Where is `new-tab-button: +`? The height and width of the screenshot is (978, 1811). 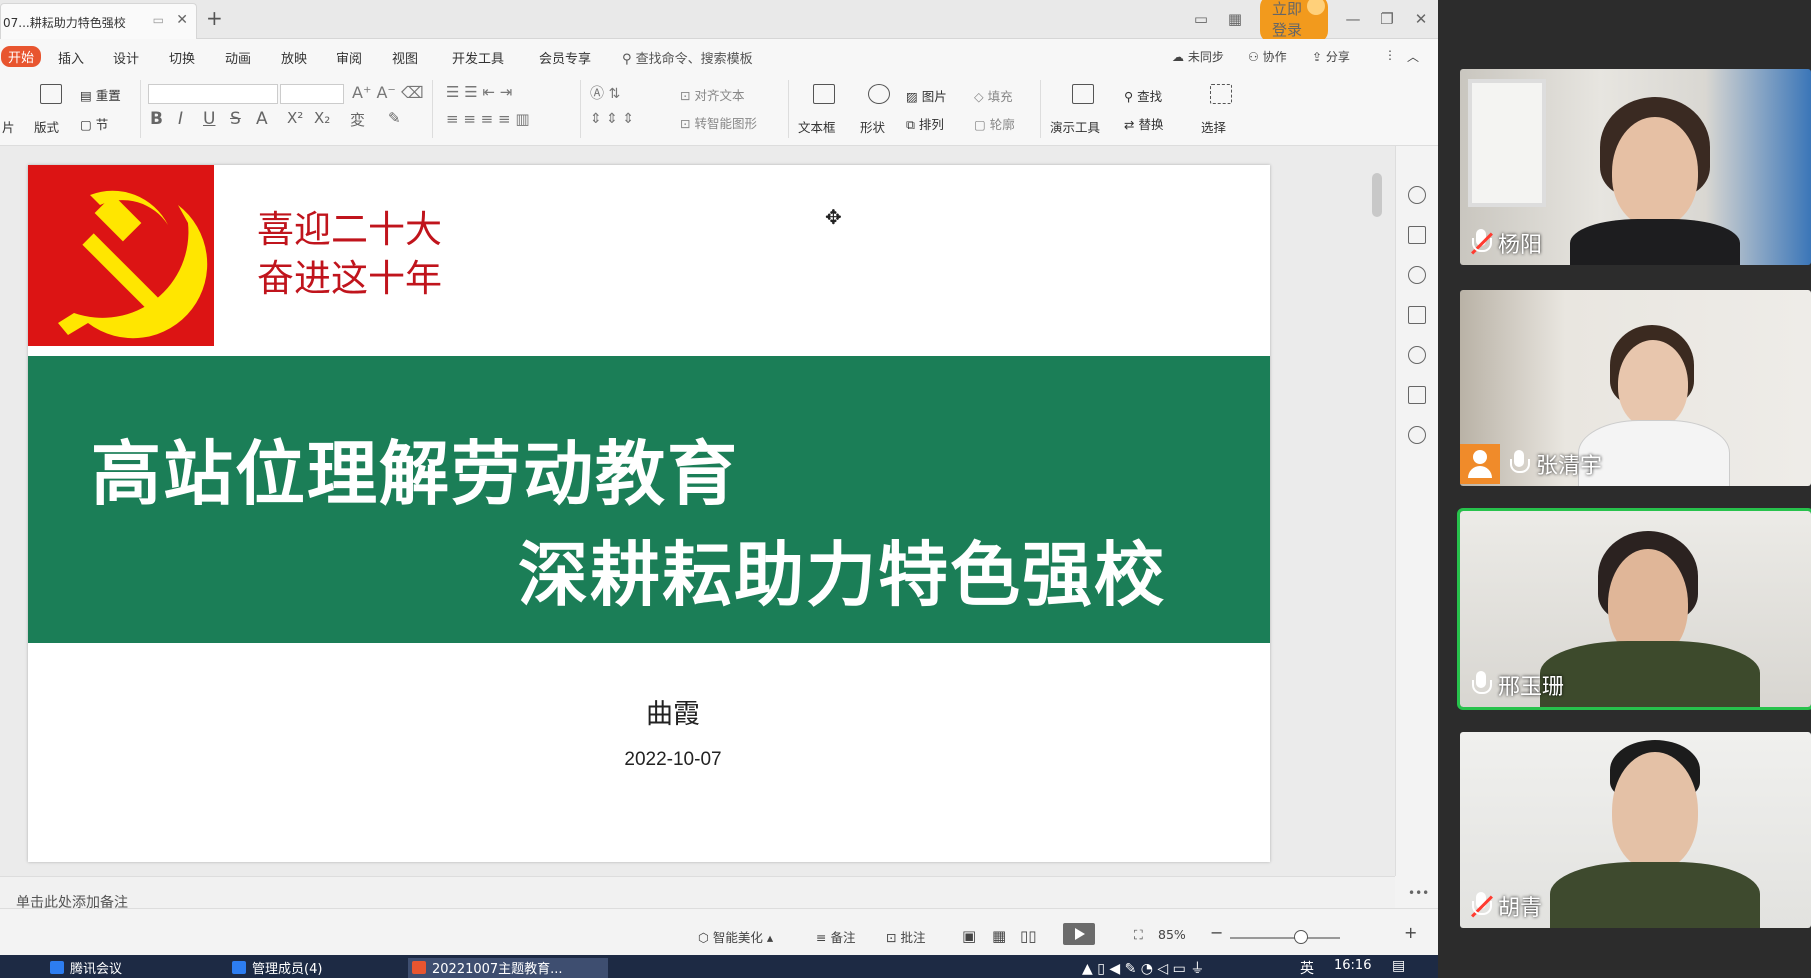 new-tab-button: + is located at coordinates (214, 18).